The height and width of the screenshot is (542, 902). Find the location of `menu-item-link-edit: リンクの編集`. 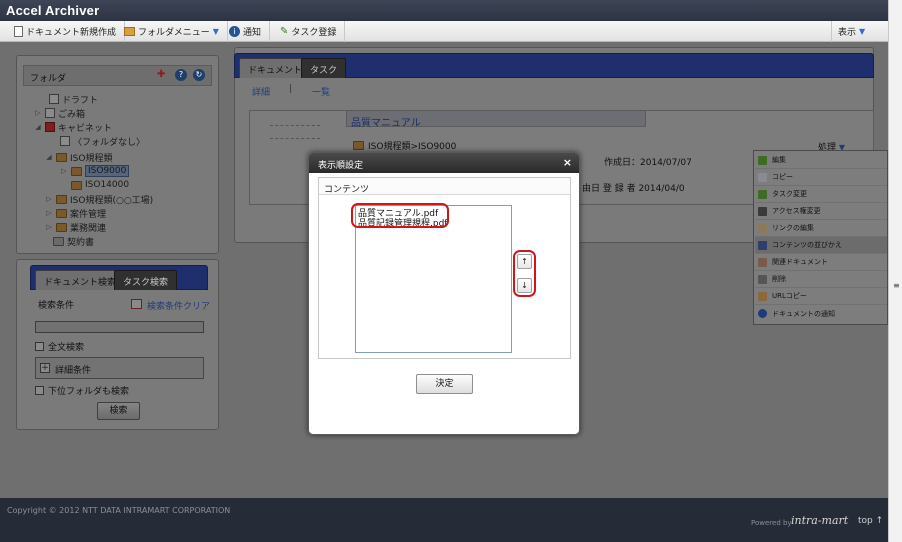

menu-item-link-edit: リンクの編集 is located at coordinates (821, 228).